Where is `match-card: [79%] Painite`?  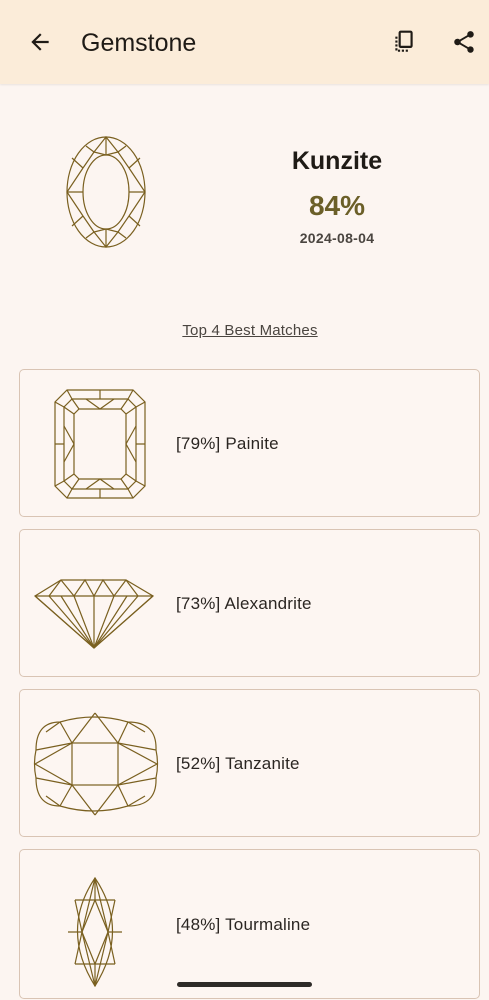 match-card: [79%] Painite is located at coordinates (249, 443).